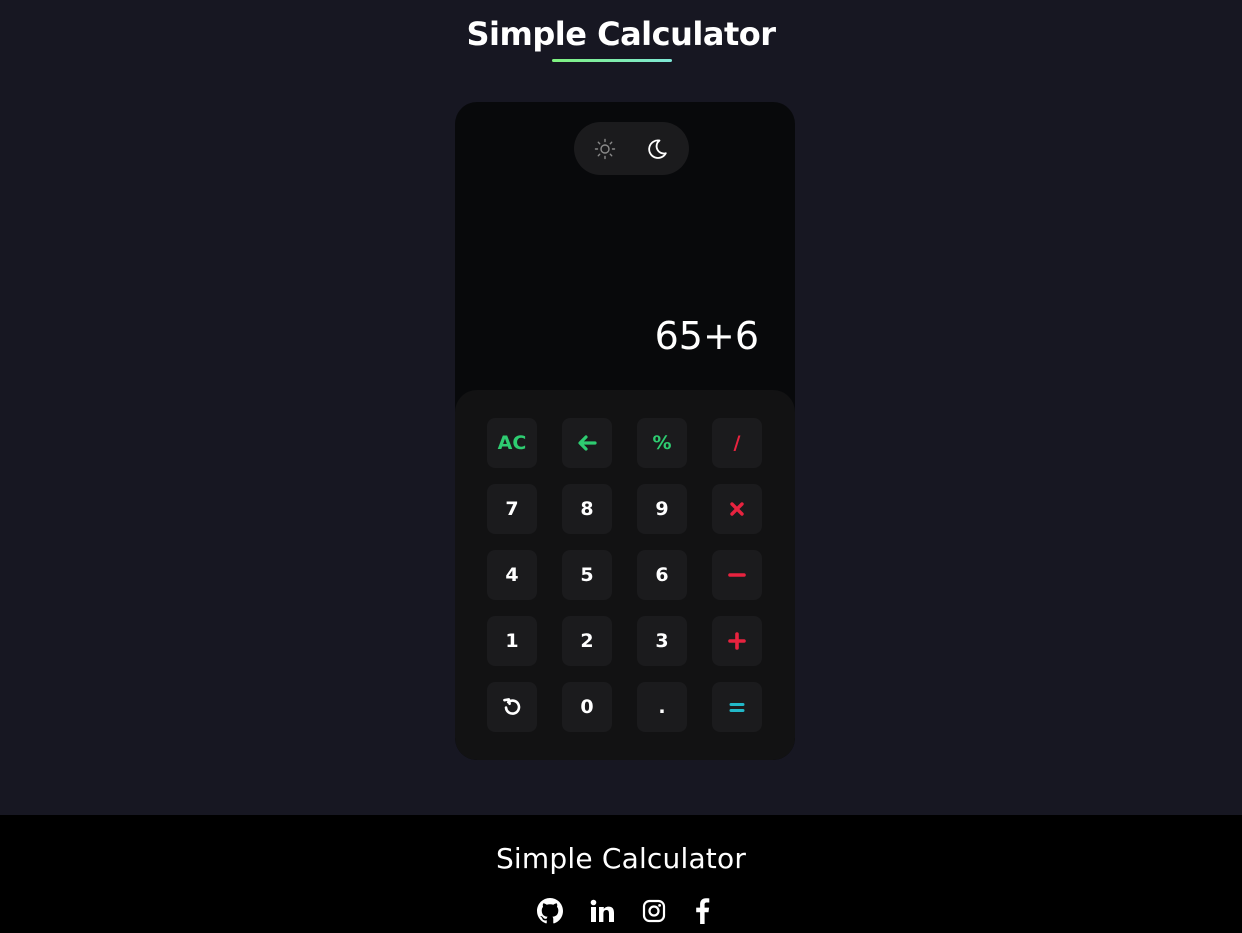 The width and height of the screenshot is (1242, 933). What do you see at coordinates (631, 148) in the screenshot?
I see `theme-toggle` at bounding box center [631, 148].